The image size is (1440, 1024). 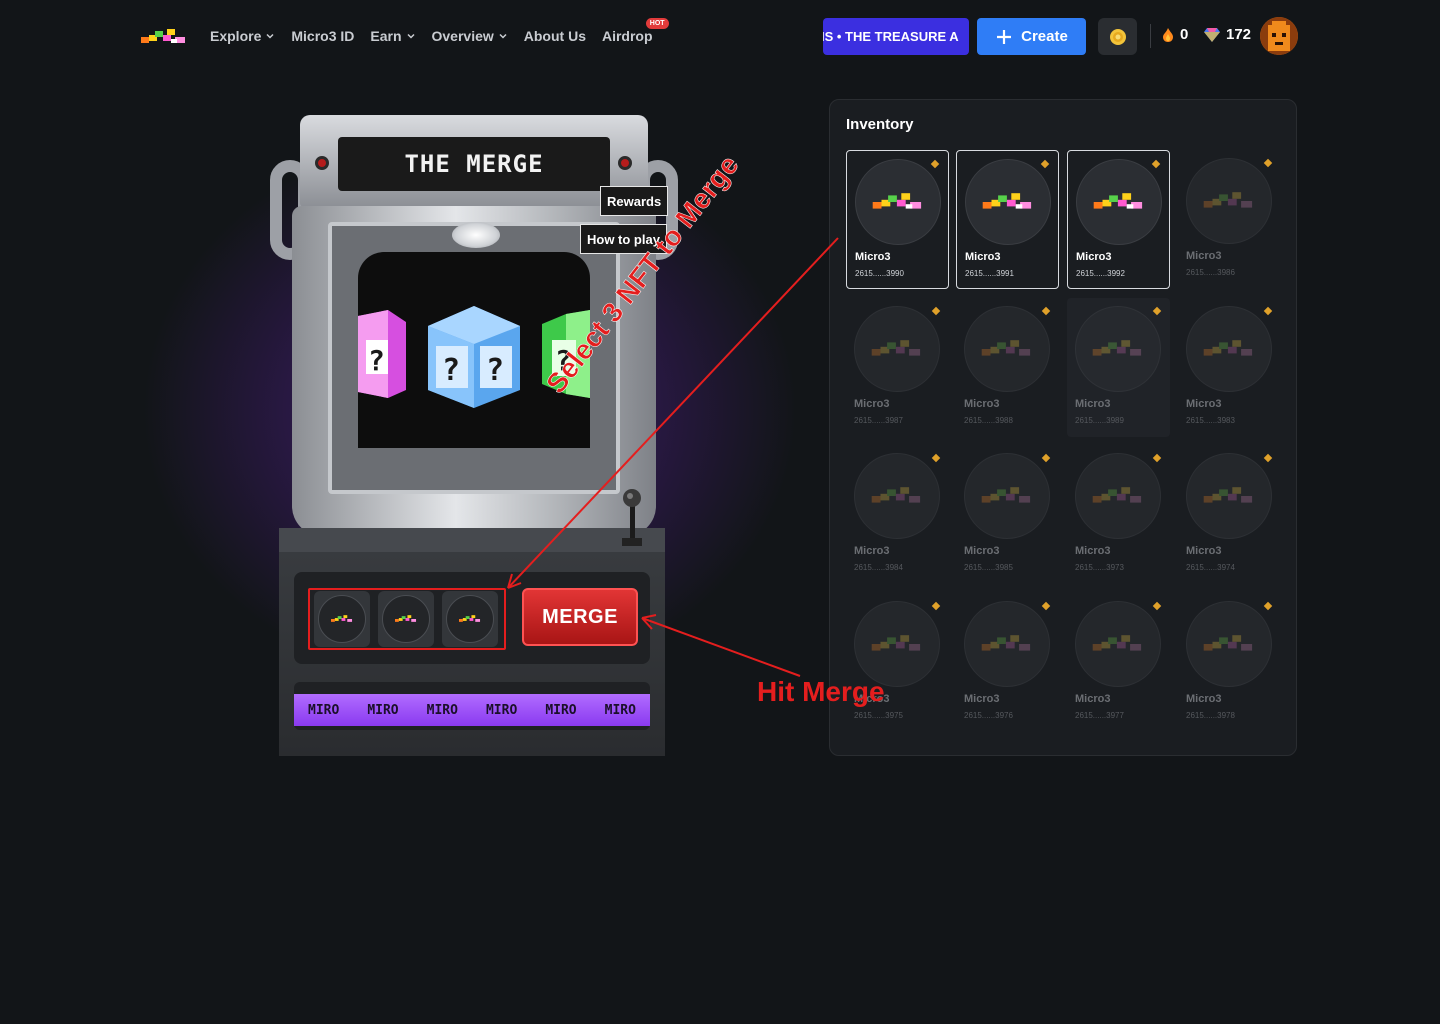 What do you see at coordinates (392, 36) in the screenshot?
I see `nav-earn: Earn` at bounding box center [392, 36].